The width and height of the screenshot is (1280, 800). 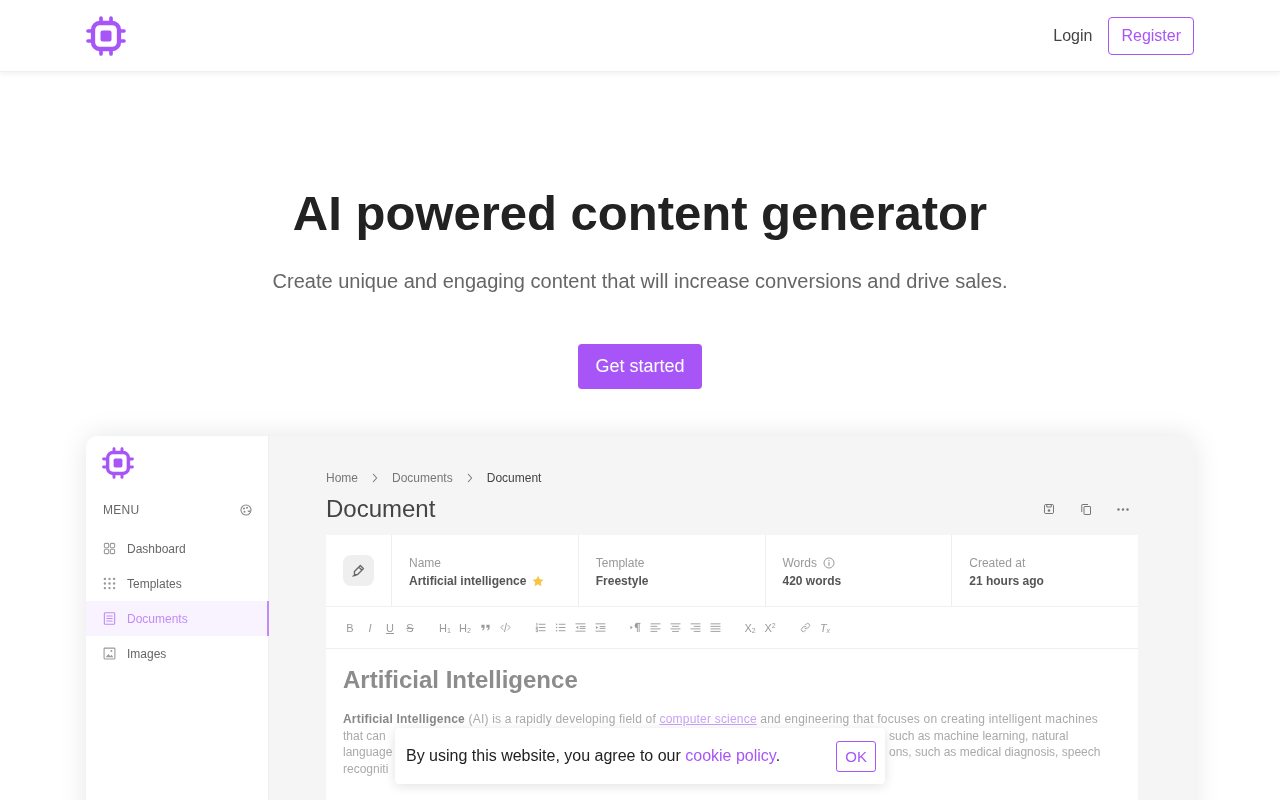 What do you see at coordinates (461, 680) in the screenshot?
I see `document-heading: Artificial Intelligence` at bounding box center [461, 680].